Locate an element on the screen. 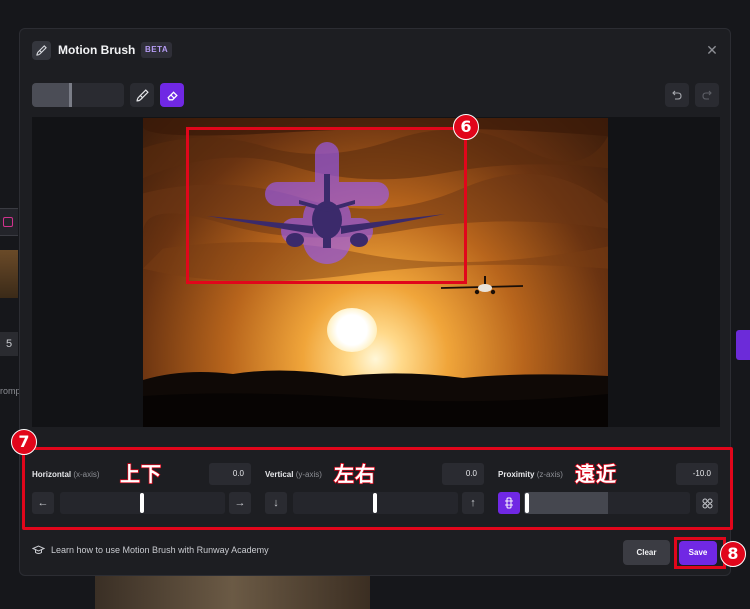 The width and height of the screenshot is (750, 609). horizontal-slider-thumb is located at coordinates (142, 503).